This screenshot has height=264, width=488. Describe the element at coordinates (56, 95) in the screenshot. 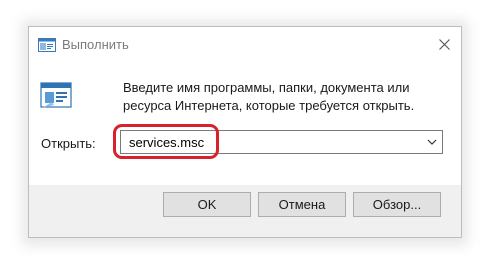

I see `run-icon` at that location.